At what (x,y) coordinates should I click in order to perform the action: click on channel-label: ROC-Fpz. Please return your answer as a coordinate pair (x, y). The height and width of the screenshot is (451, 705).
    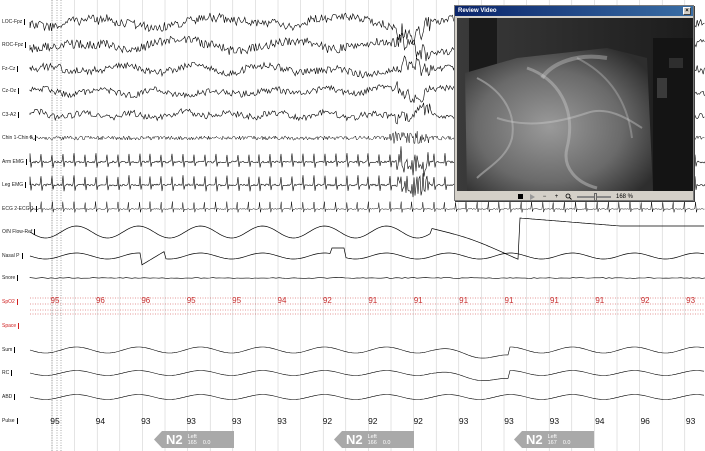
    Looking at the image, I should click on (14, 45).